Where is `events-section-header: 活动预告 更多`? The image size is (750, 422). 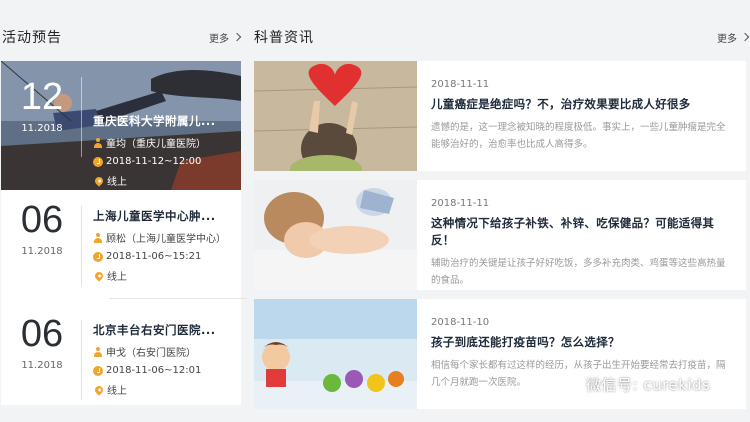
events-section-header: 活动预告 更多 is located at coordinates (122, 37).